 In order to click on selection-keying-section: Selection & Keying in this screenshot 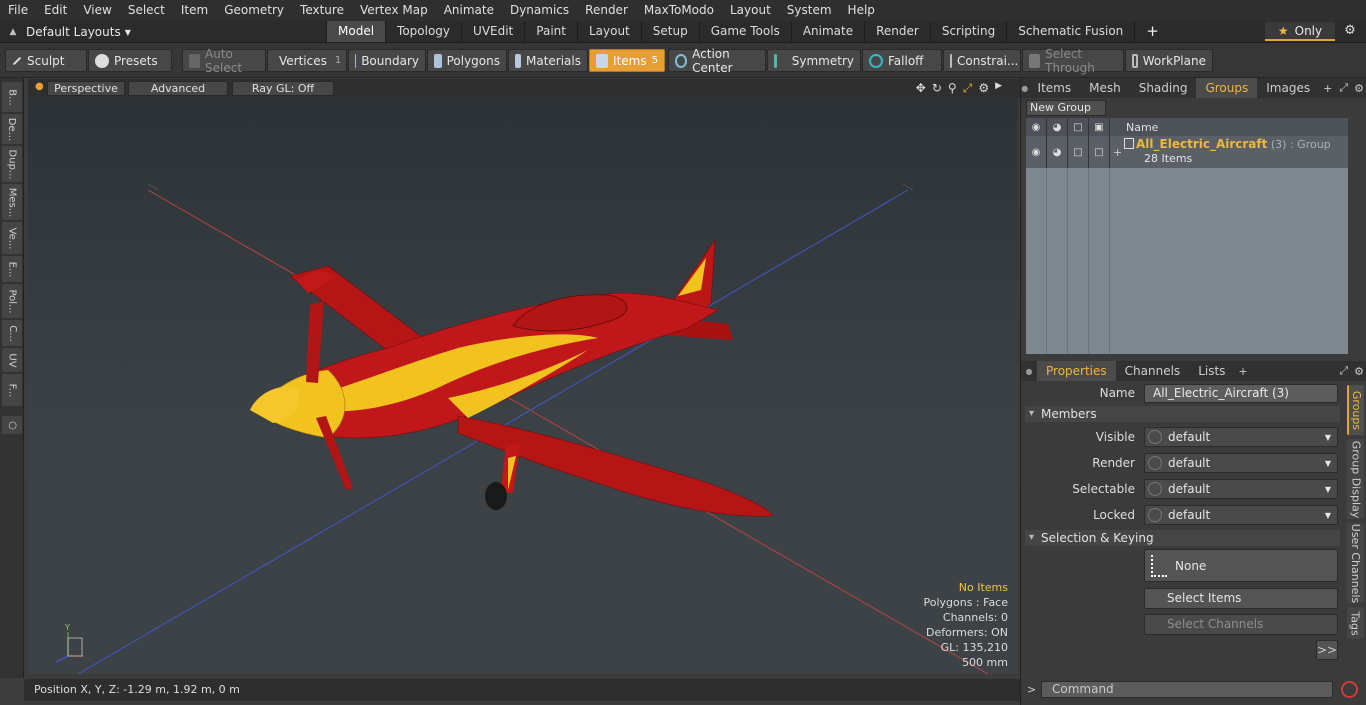, I will do `click(1182, 538)`.